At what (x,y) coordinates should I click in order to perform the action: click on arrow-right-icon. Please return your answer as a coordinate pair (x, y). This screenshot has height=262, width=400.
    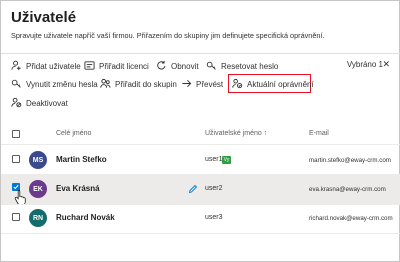
    Looking at the image, I should click on (187, 84).